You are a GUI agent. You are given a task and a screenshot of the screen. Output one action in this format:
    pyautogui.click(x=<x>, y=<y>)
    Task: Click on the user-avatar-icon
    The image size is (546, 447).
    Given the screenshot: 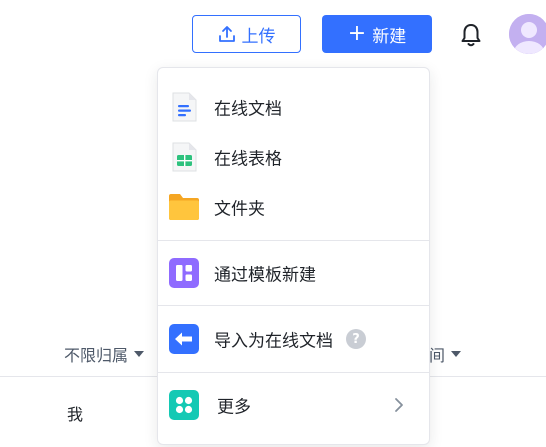 What is the action you would take?
    pyautogui.click(x=527, y=34)
    